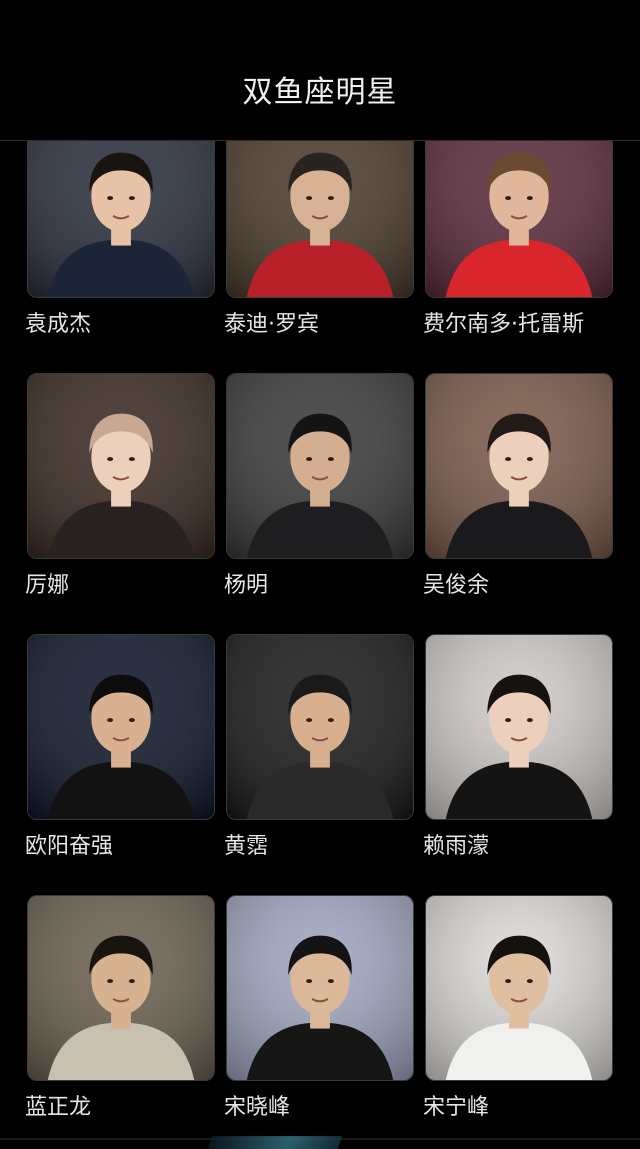 This screenshot has width=640, height=1149. Describe the element at coordinates (246, 846) in the screenshot. I see `celebrity-name: 黄霑` at that location.